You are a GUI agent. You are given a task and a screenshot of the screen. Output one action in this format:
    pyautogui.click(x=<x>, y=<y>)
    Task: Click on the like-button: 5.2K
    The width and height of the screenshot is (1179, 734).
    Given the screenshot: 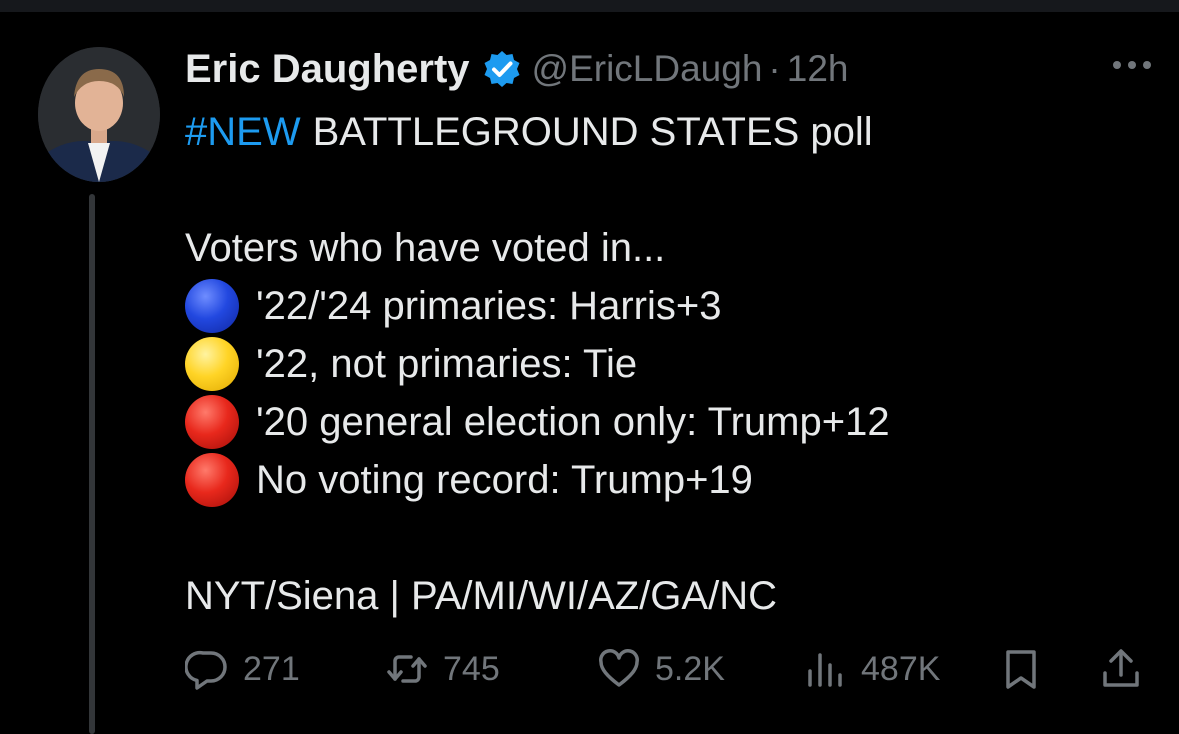 What is the action you would take?
    pyautogui.click(x=661, y=669)
    